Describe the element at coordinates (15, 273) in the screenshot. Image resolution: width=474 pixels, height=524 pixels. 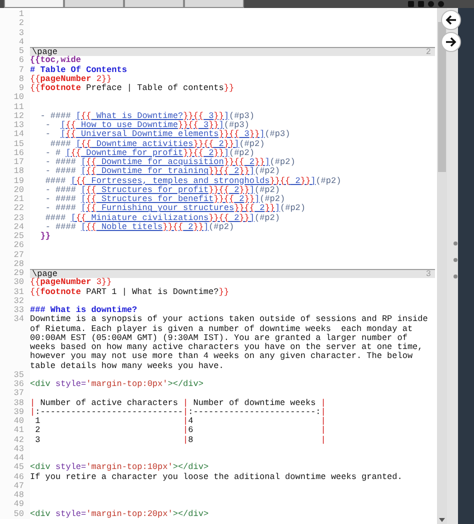
I see `line-number: 29` at that location.